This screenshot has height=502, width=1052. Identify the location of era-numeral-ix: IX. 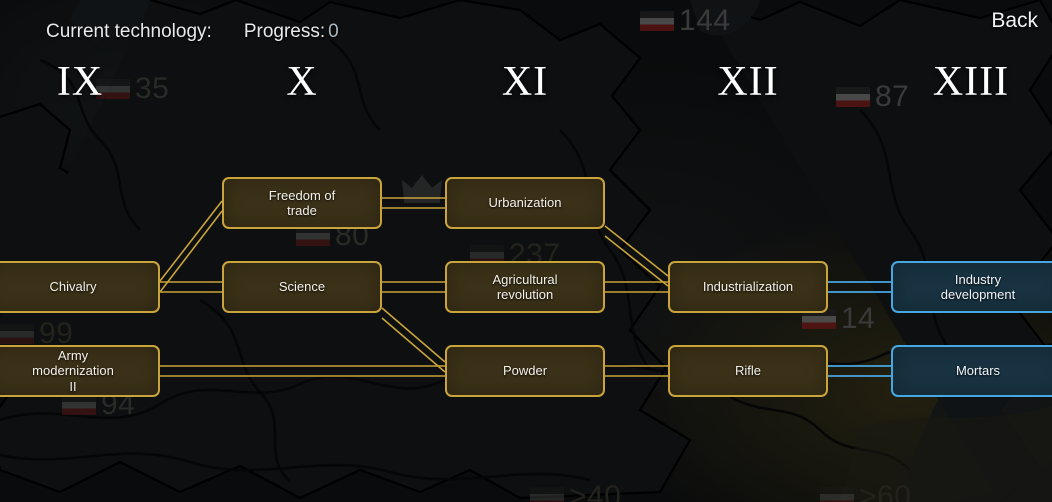
(80, 82).